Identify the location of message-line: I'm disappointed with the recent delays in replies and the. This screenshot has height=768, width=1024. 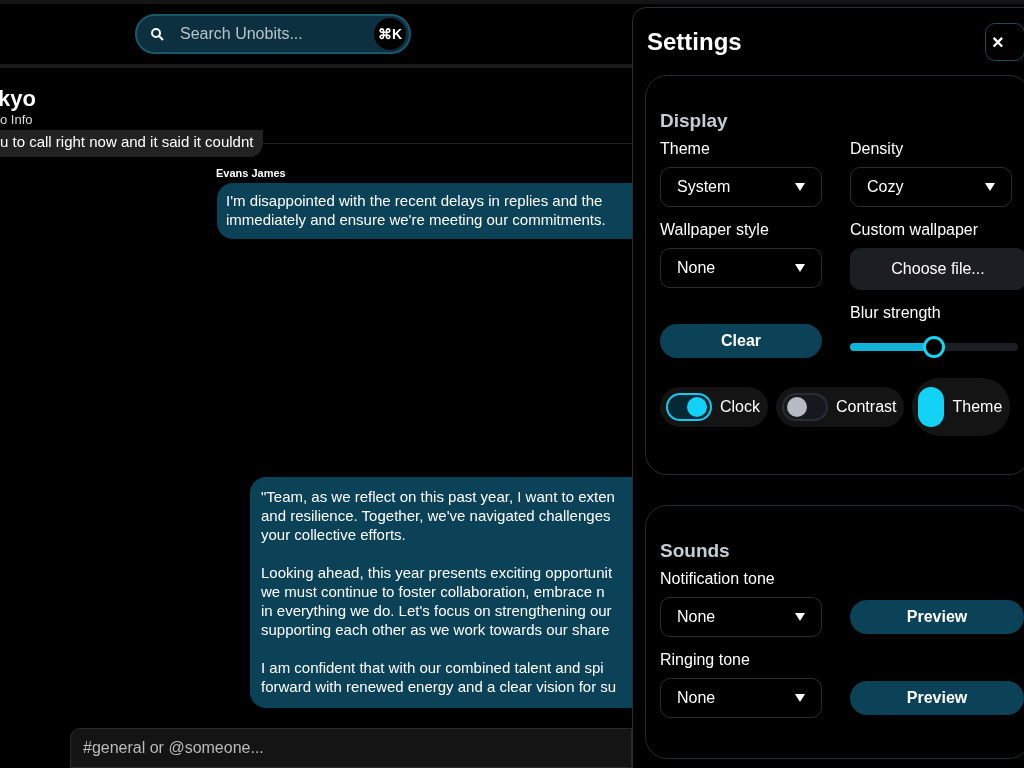
(415, 200).